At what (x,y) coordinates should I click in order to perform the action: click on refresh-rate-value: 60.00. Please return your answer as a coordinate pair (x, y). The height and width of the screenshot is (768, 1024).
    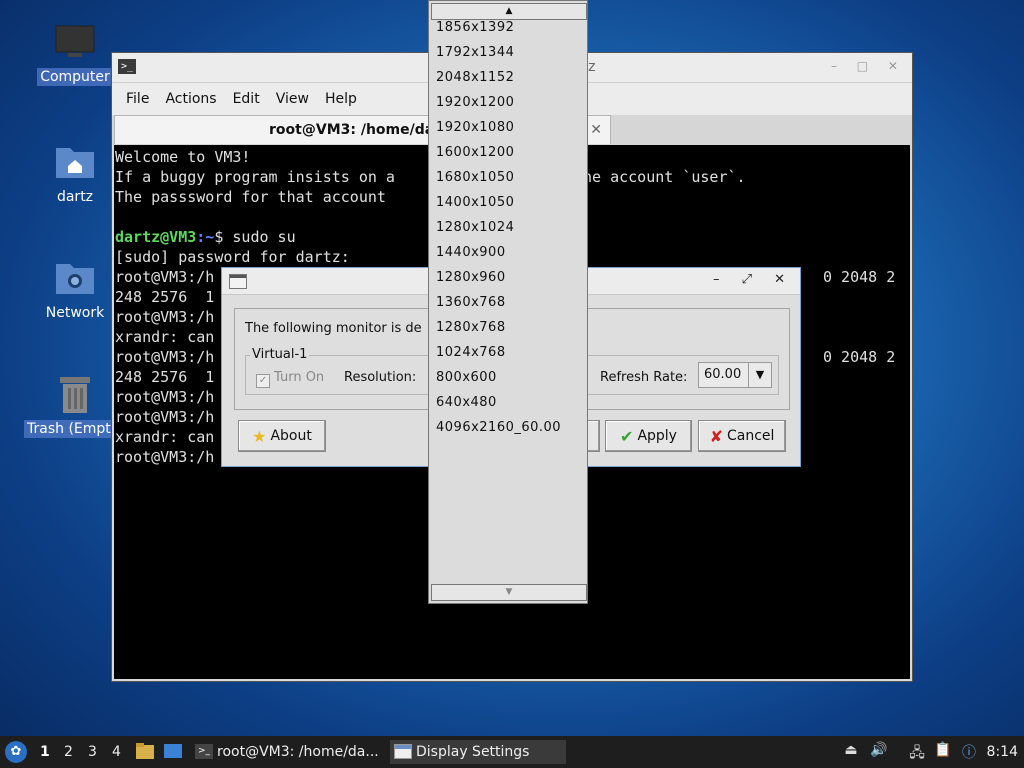
    Looking at the image, I should click on (723, 374).